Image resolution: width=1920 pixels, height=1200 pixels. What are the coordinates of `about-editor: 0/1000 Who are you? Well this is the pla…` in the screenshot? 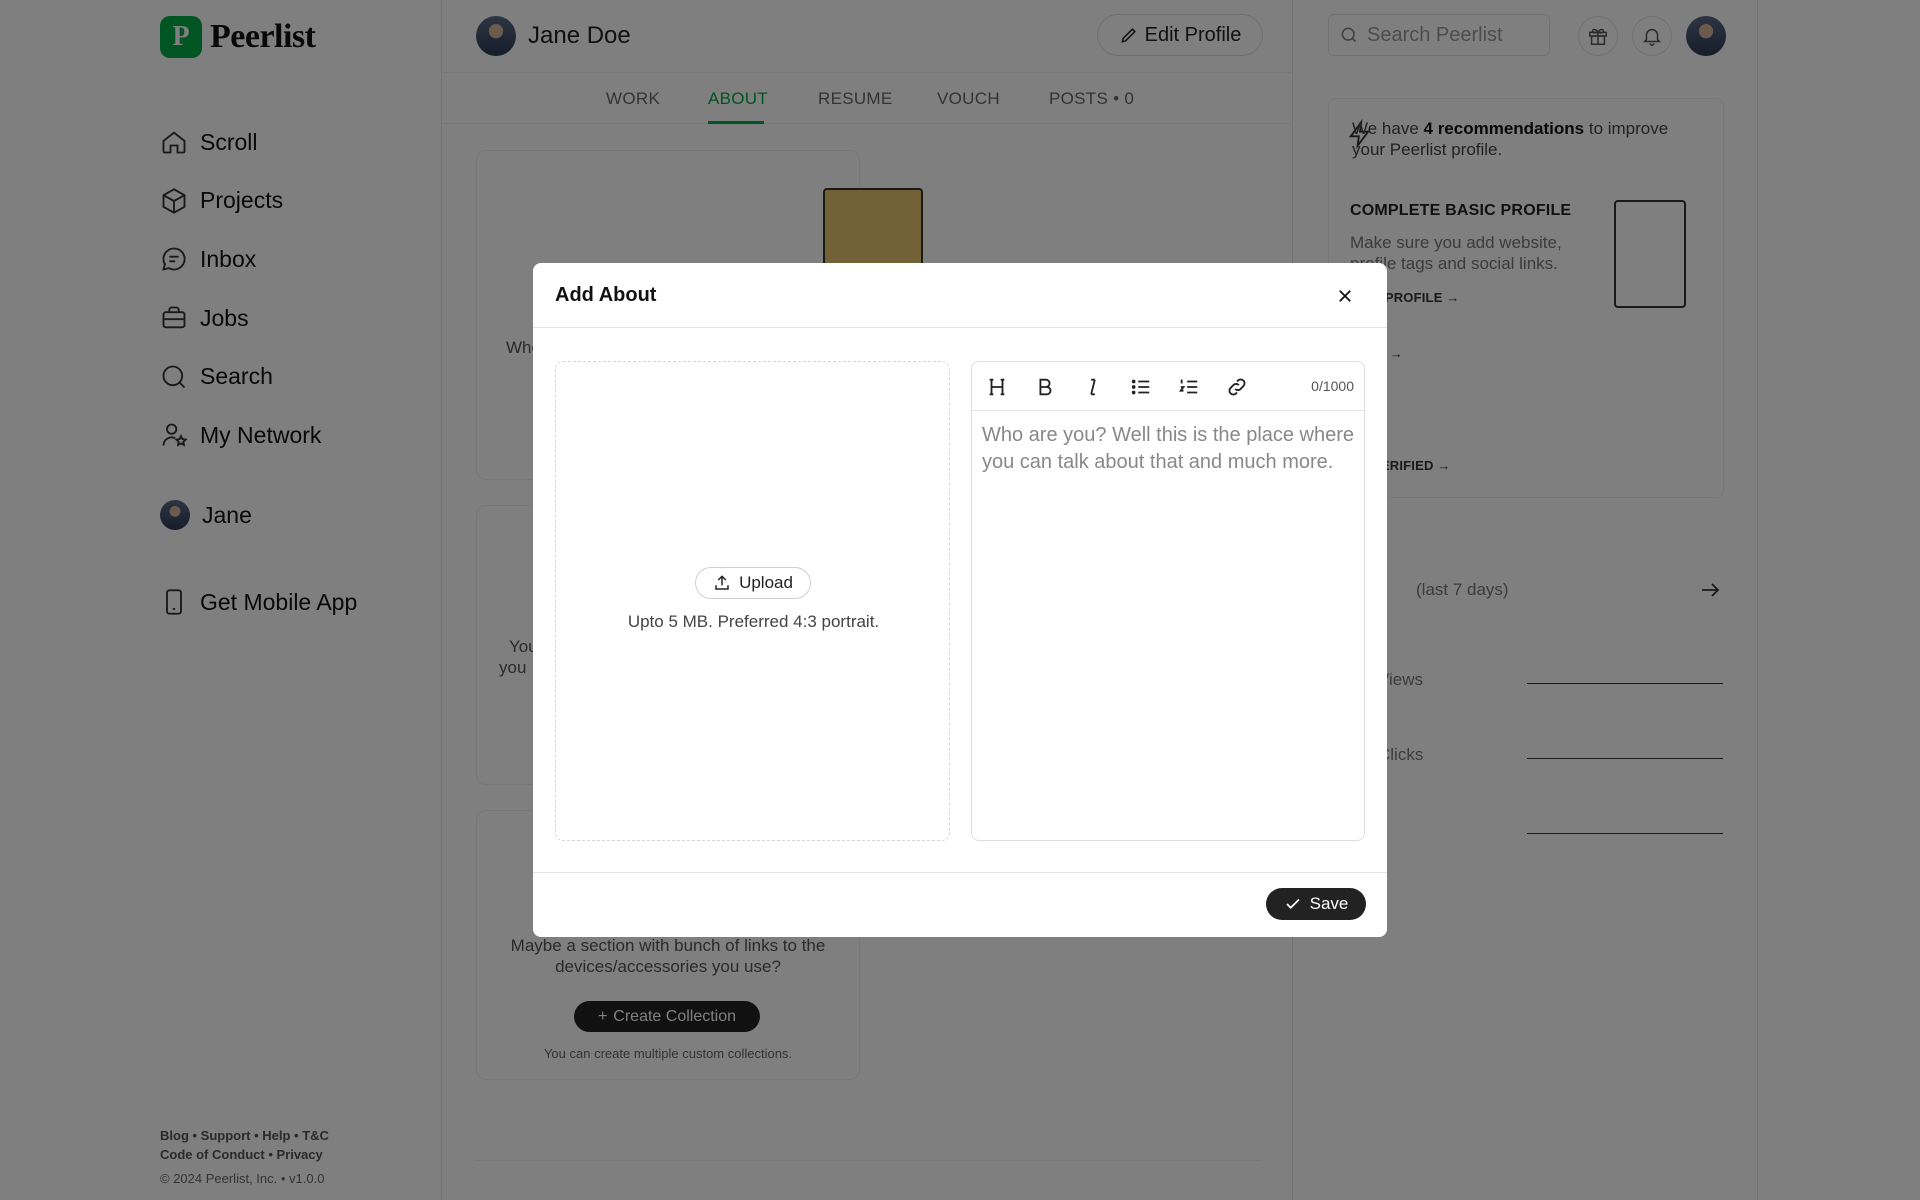 It's located at (1168, 601).